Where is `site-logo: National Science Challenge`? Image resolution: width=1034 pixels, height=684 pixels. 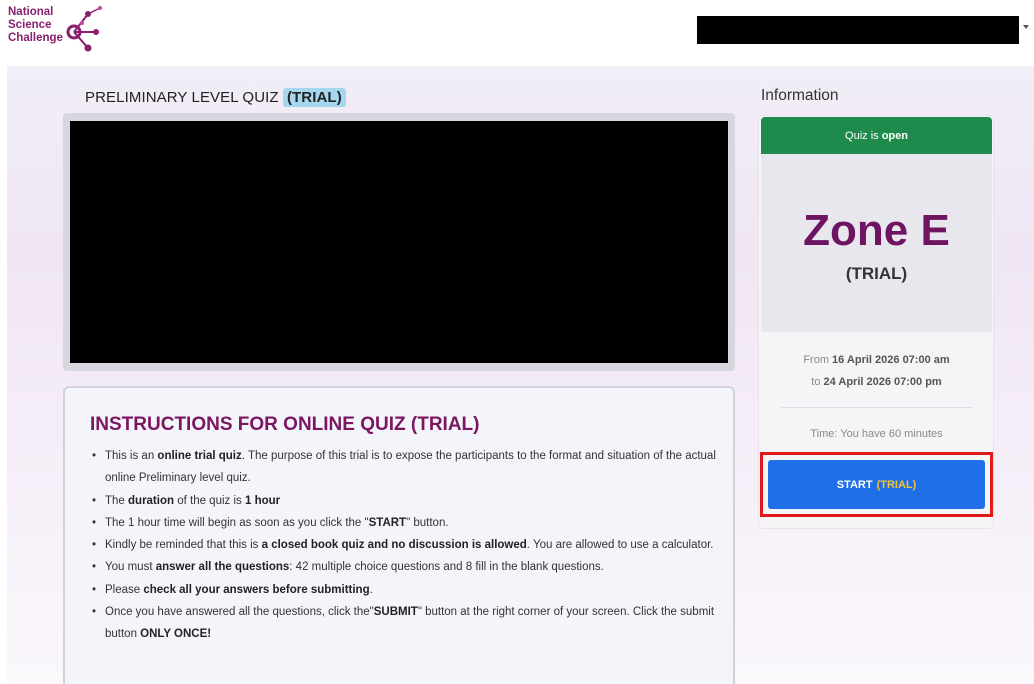 site-logo: National Science Challenge is located at coordinates (73, 33).